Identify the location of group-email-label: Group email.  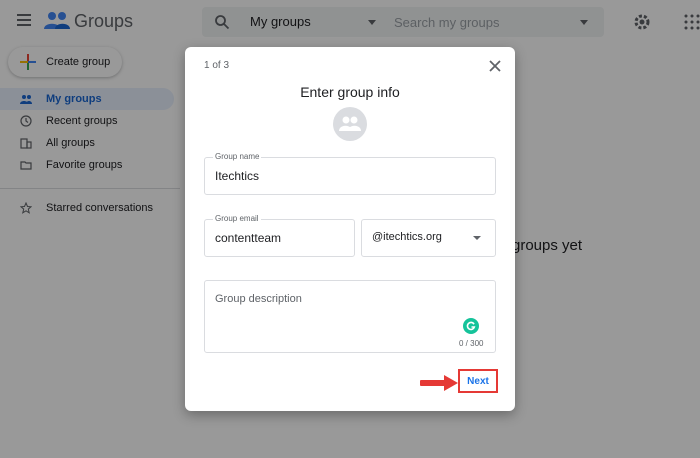
(237, 219).